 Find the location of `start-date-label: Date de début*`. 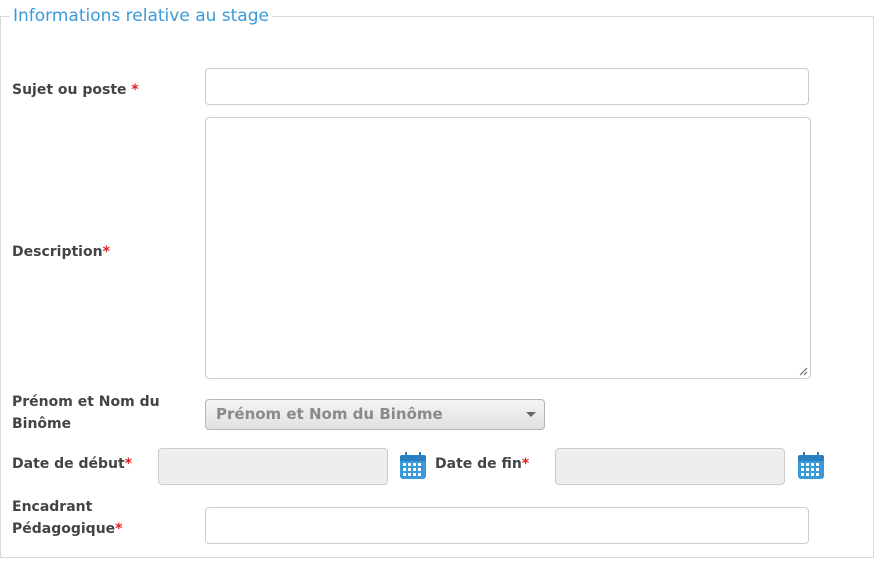

start-date-label: Date de début* is located at coordinates (72, 464).